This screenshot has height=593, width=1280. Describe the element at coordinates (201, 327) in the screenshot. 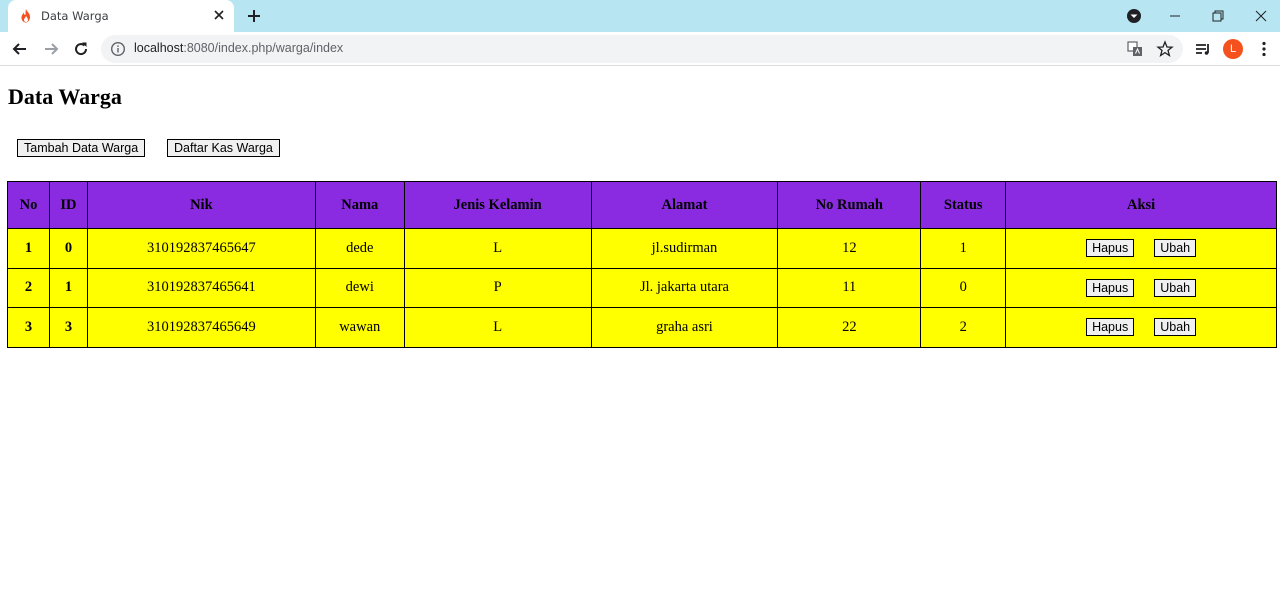

I see `cell-nik: 310192837465649` at that location.